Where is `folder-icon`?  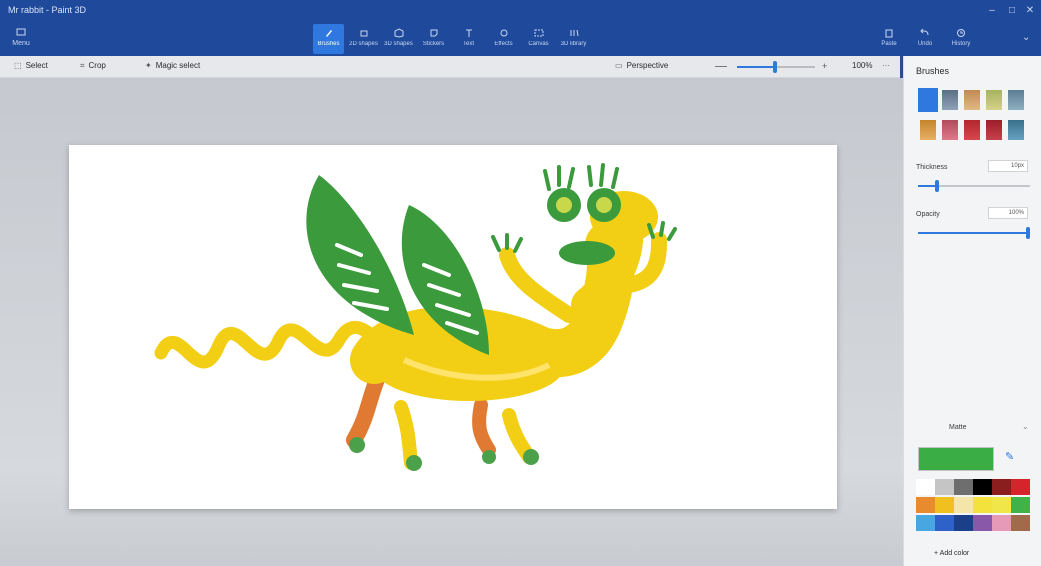 folder-icon is located at coordinates (21, 32).